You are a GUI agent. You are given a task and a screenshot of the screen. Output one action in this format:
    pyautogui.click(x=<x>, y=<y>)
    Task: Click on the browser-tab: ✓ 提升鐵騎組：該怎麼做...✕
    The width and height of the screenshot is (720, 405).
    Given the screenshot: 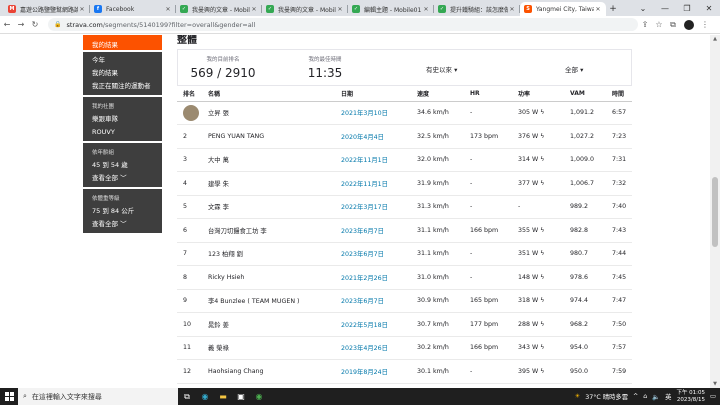 What is the action you would take?
    pyautogui.click(x=477, y=9)
    